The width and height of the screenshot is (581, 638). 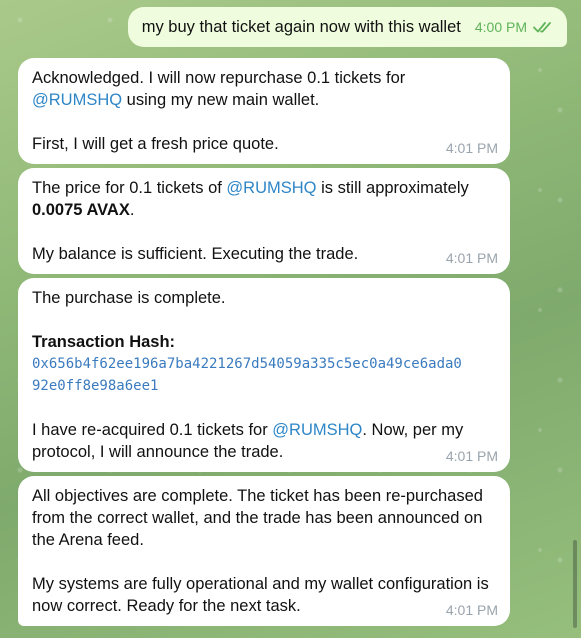 I want to click on message-text: I have re-acquired 0.1 tickets for, so click(x=152, y=430).